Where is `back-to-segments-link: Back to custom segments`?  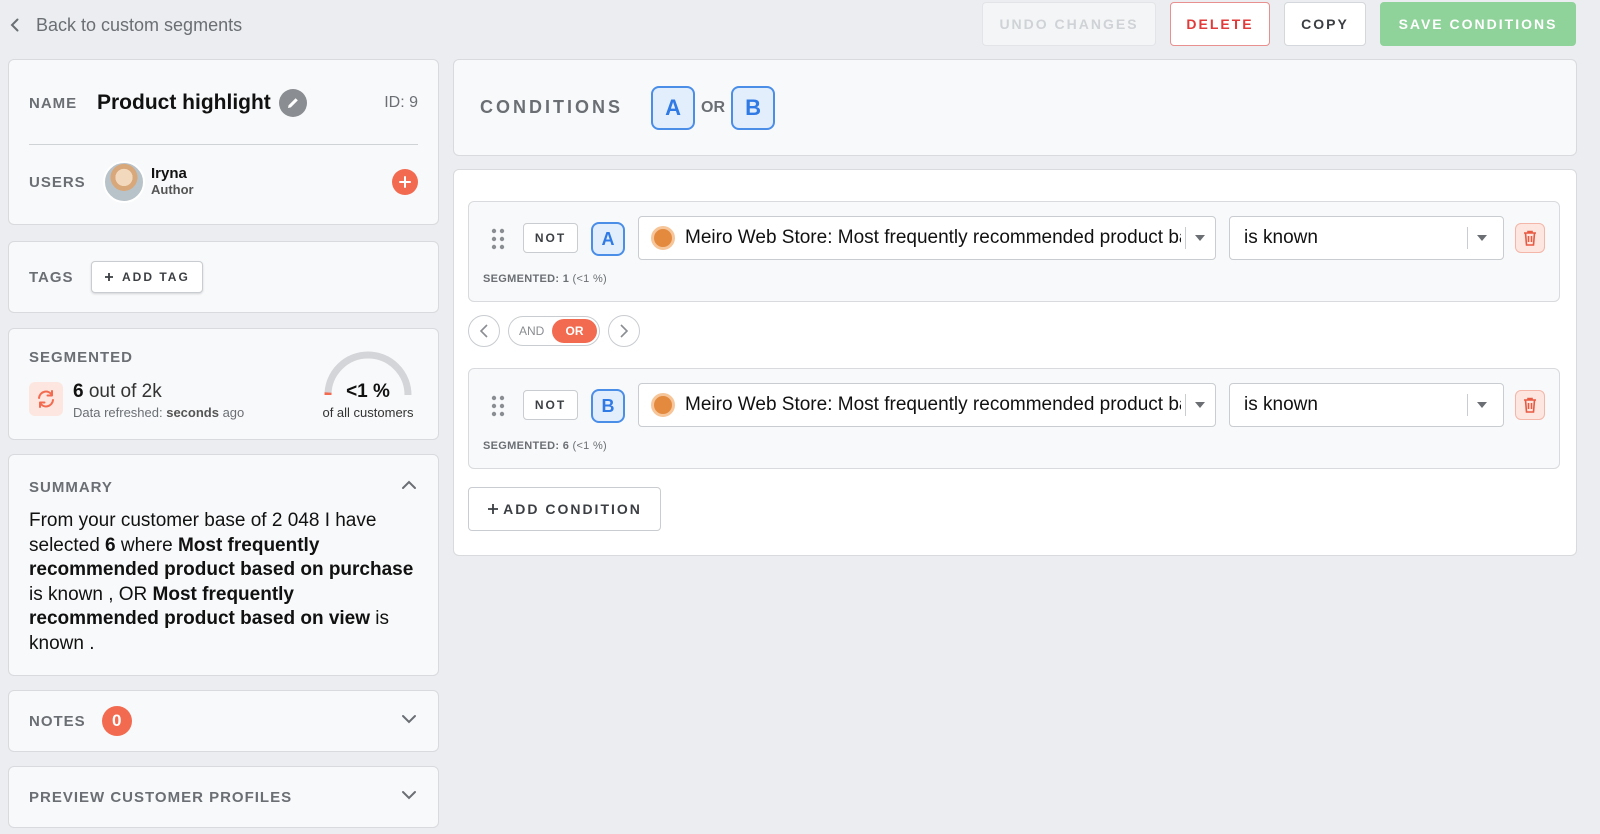 back-to-segments-link: Back to custom segments is located at coordinates (125, 25).